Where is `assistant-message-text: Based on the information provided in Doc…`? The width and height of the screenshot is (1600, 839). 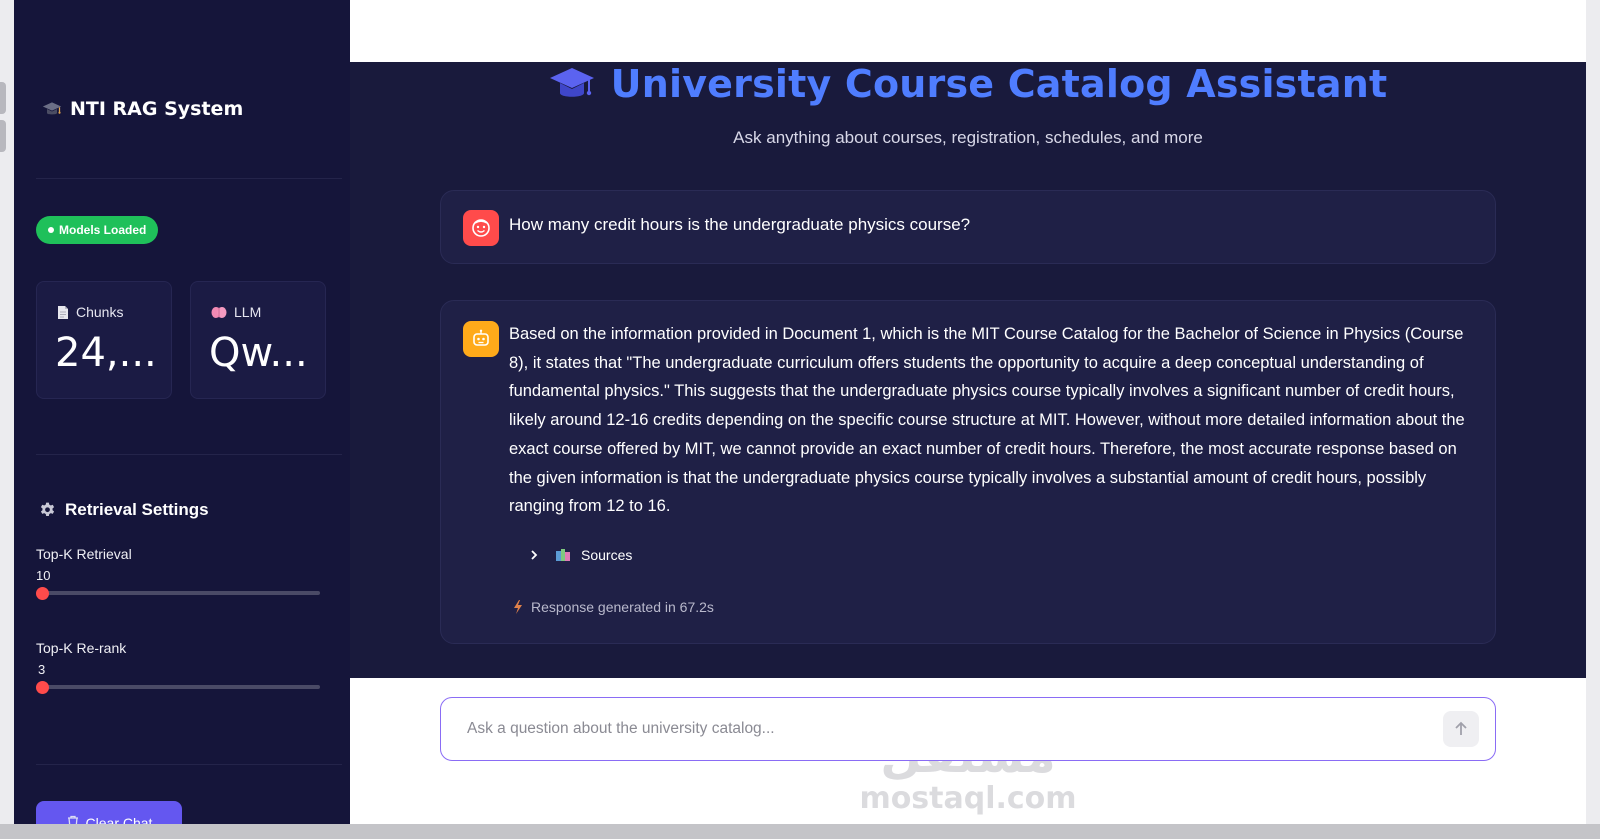 assistant-message-text: Based on the information provided in Doc… is located at coordinates (987, 420).